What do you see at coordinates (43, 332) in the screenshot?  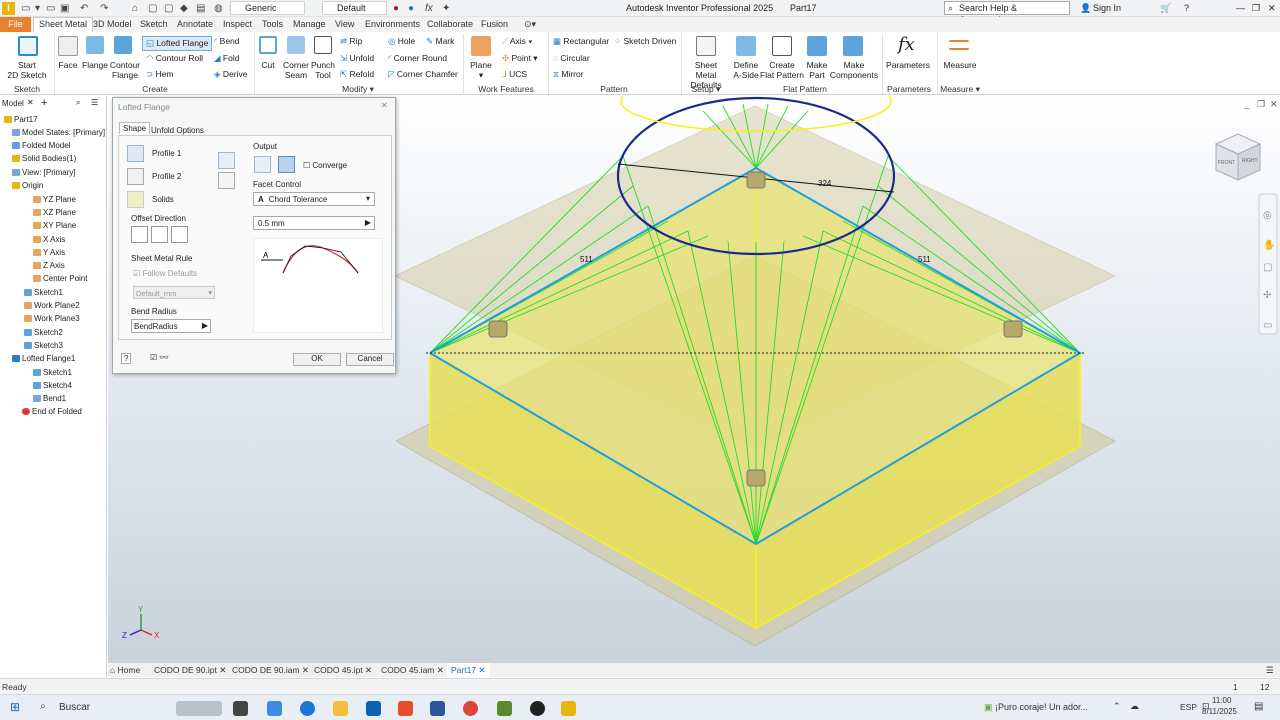 I see `tree-item-sketch2: Sketch2` at bounding box center [43, 332].